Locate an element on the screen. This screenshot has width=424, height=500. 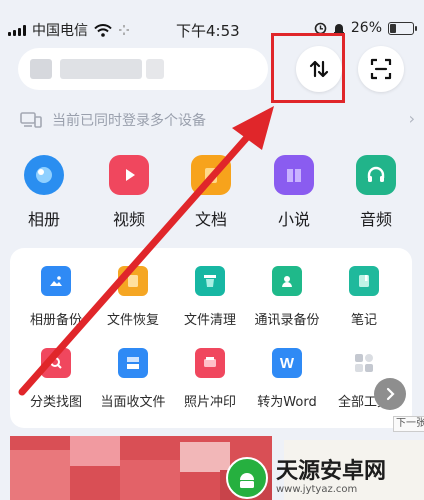
category-video: 视频 is located at coordinates (129, 192).